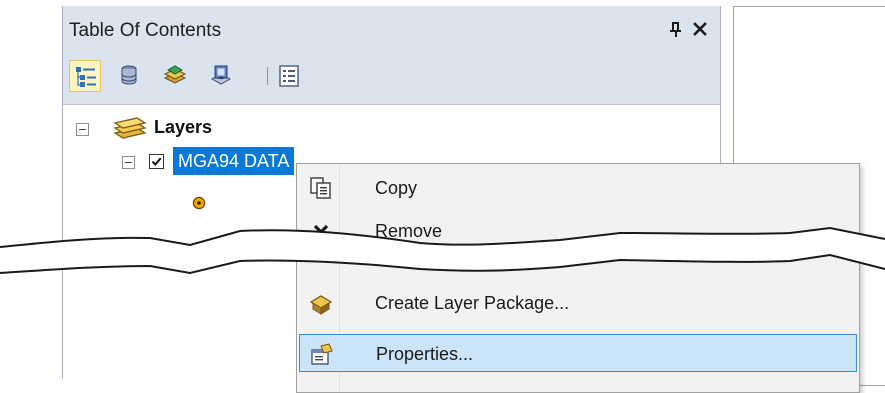 This screenshot has height=393, width=885. I want to click on properties-icon, so click(322, 354).